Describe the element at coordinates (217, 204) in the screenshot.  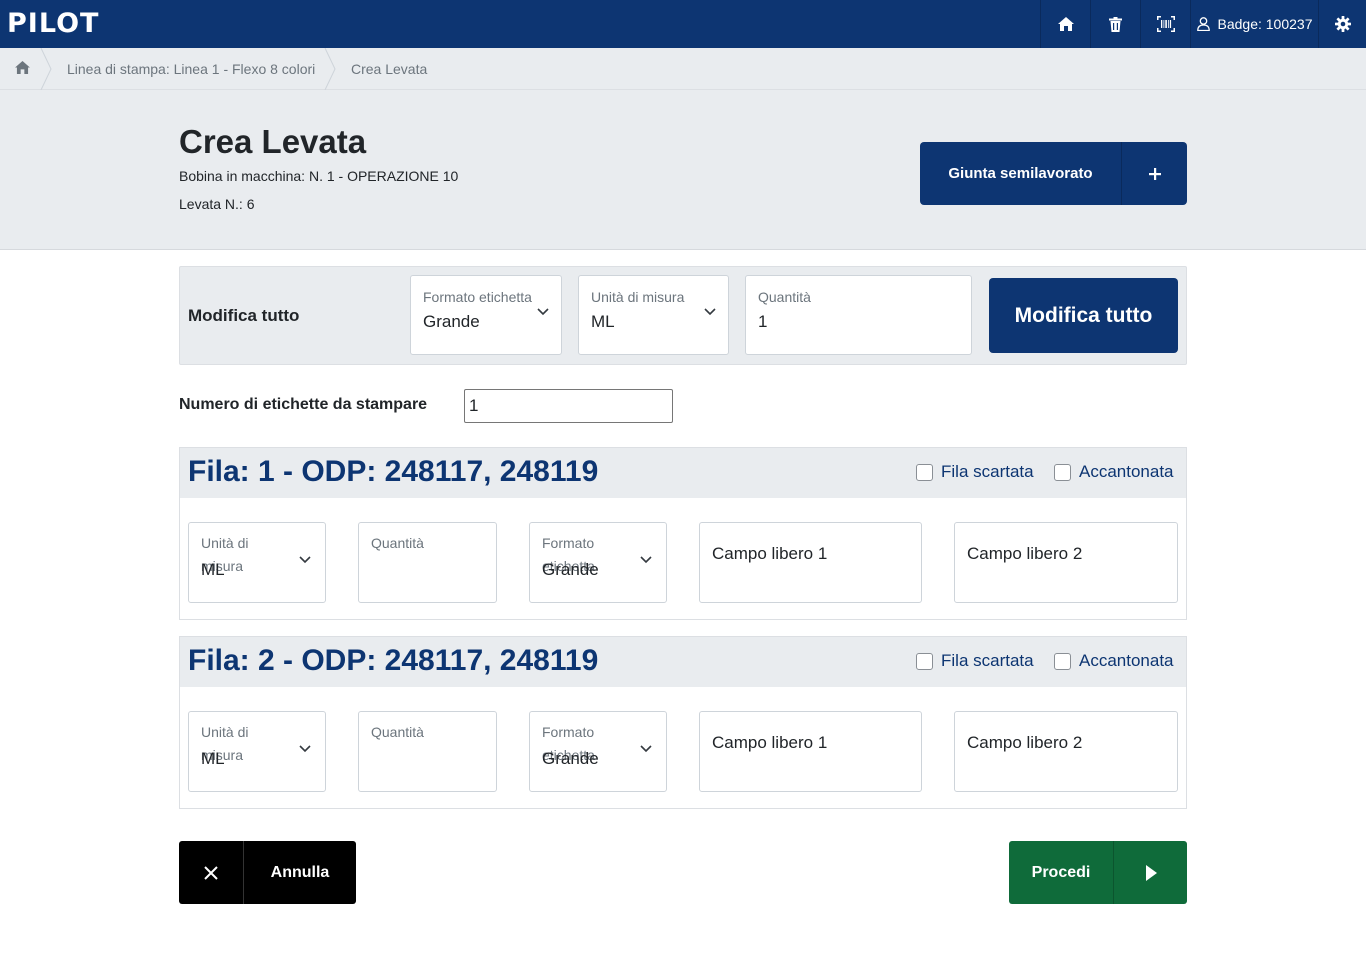
I see `levata-number: Levata N.: 6` at that location.